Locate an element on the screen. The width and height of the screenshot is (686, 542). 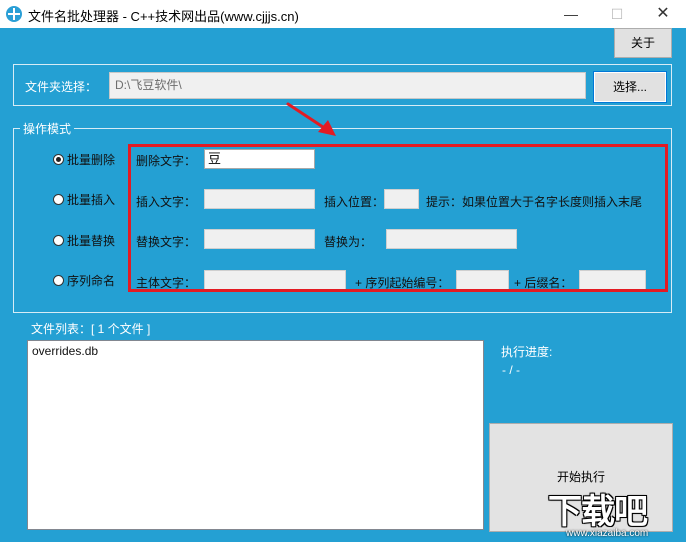
folder-label: 文件夹选择： is located at coordinates (61, 87).